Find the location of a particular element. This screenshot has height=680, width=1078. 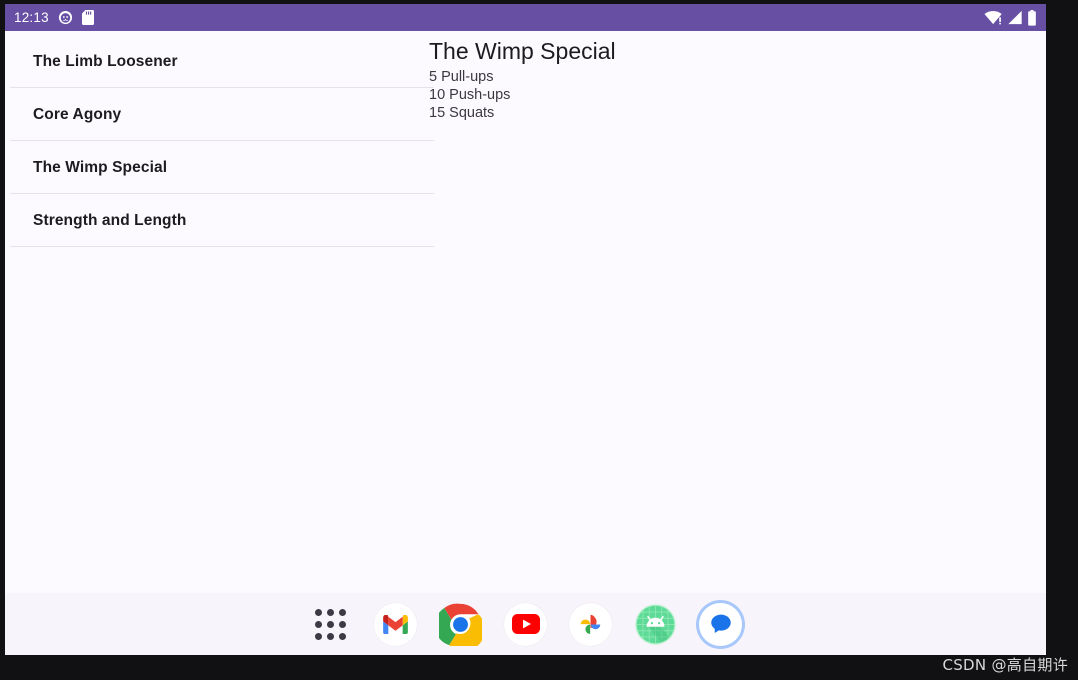

app-drawer-button is located at coordinates (331, 624).